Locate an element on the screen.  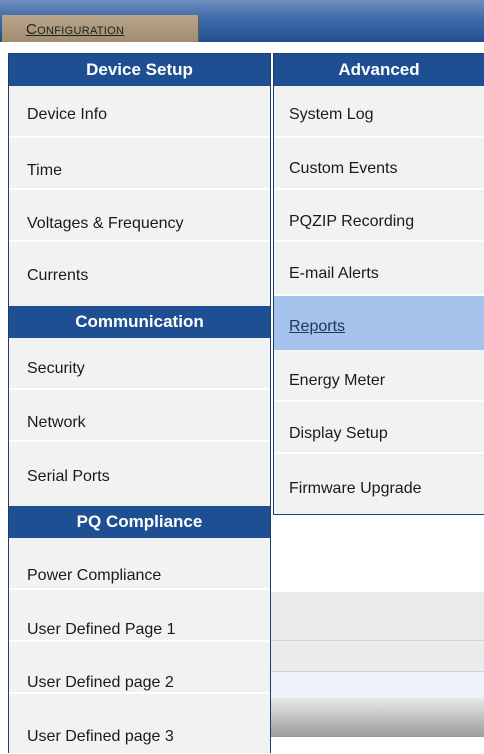
menu-item-display-setup: Display Setup is located at coordinates (379, 428).